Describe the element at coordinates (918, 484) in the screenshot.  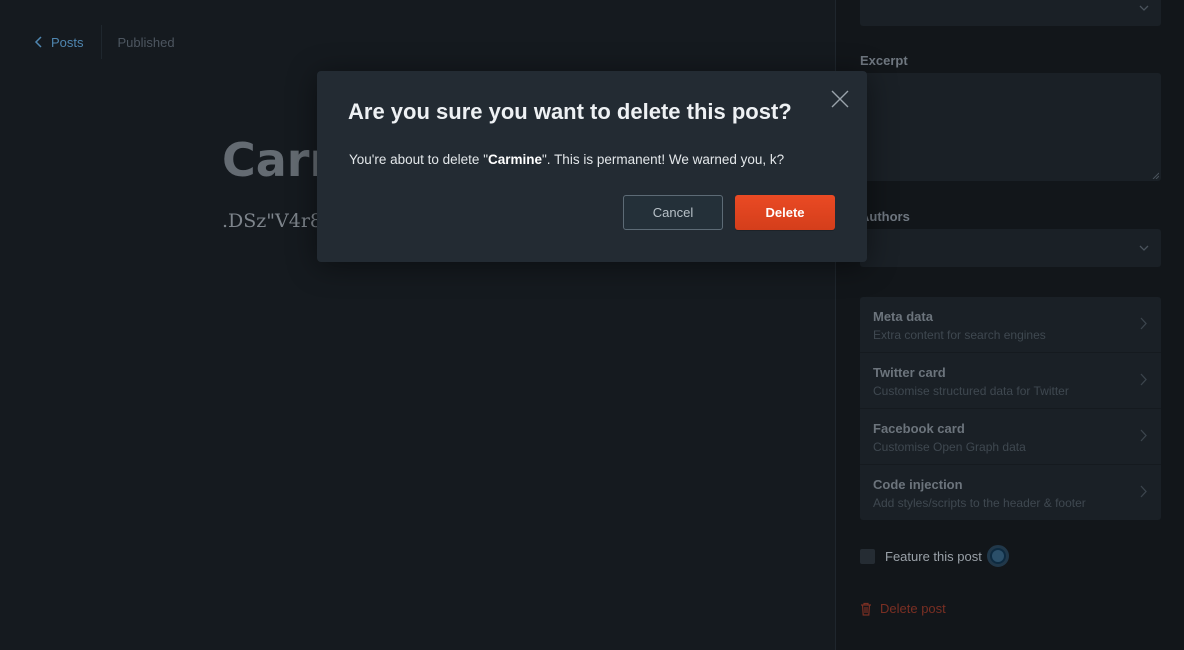
I see `menu-item-title: Code injection` at that location.